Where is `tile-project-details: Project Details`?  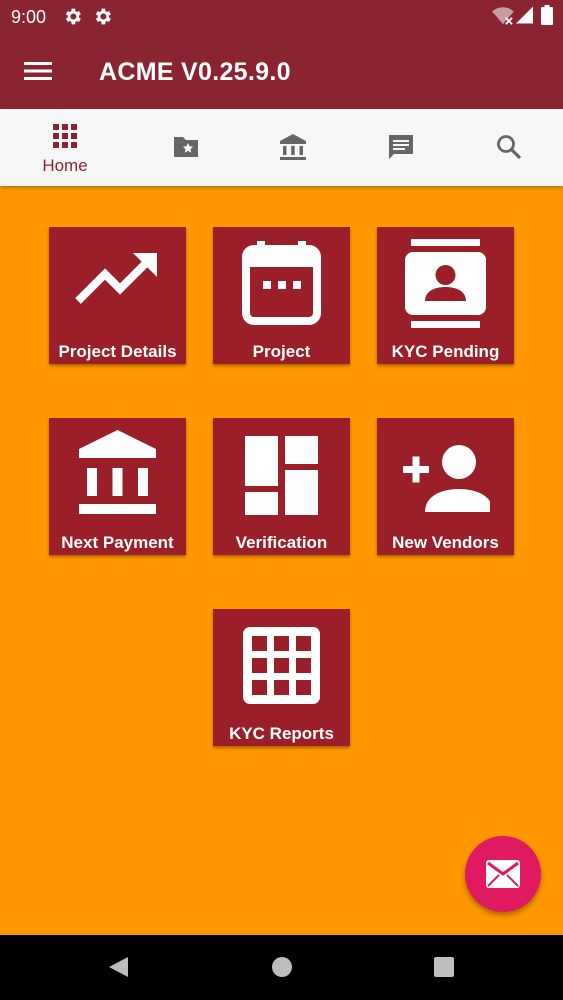 tile-project-details: Project Details is located at coordinates (117, 295).